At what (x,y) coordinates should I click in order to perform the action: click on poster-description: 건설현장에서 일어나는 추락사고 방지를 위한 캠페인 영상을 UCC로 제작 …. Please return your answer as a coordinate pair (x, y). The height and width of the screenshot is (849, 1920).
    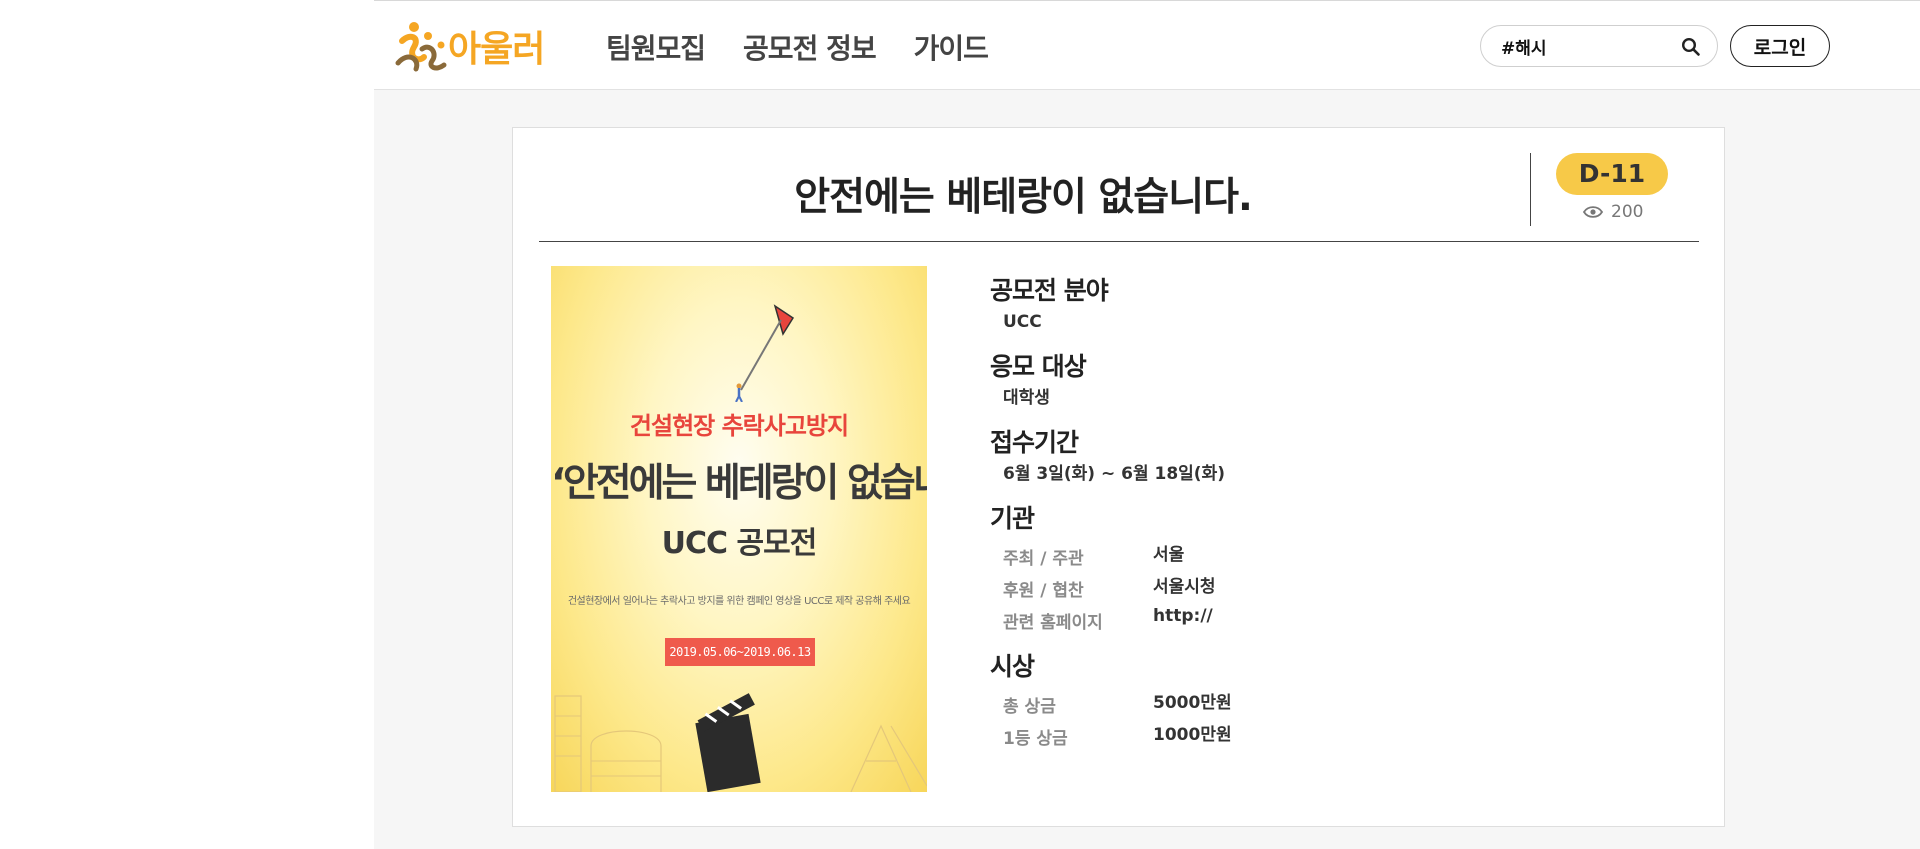
    Looking at the image, I should click on (739, 601).